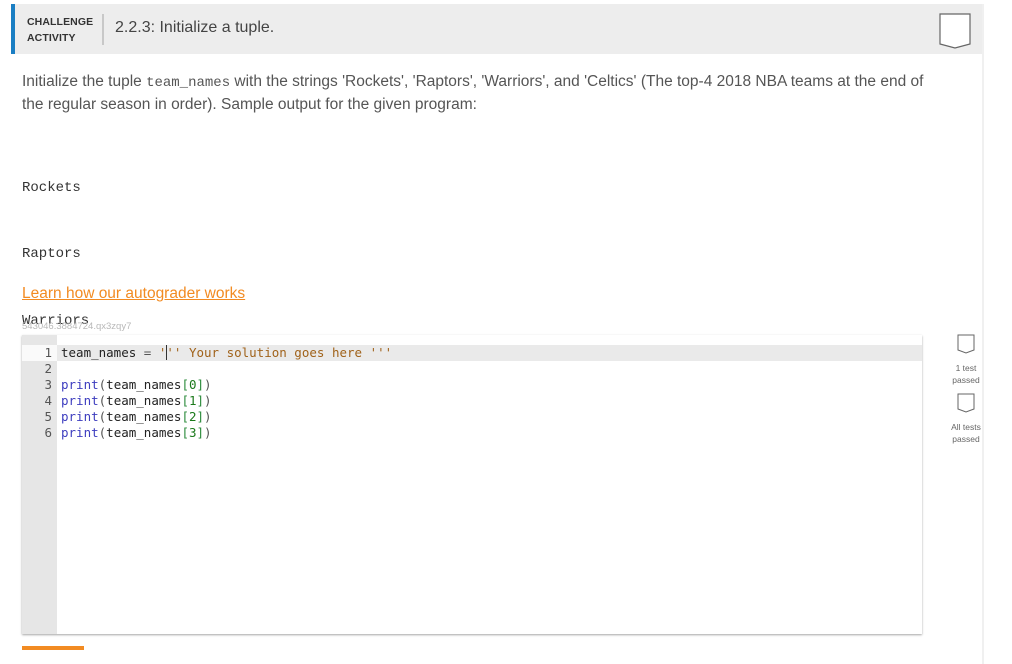 Image resolution: width=1012 pixels, height=664 pixels. Describe the element at coordinates (60, 30) in the screenshot. I see `activity-type-label: CHALLENGE ACTIVITY` at that location.